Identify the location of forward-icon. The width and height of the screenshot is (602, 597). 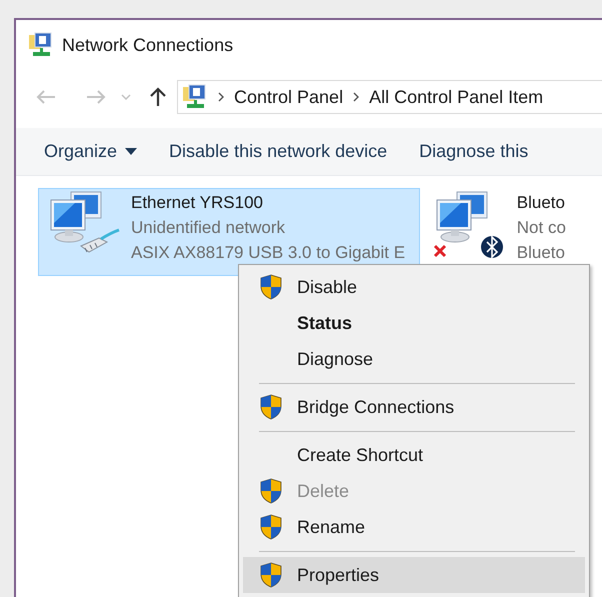
(96, 97).